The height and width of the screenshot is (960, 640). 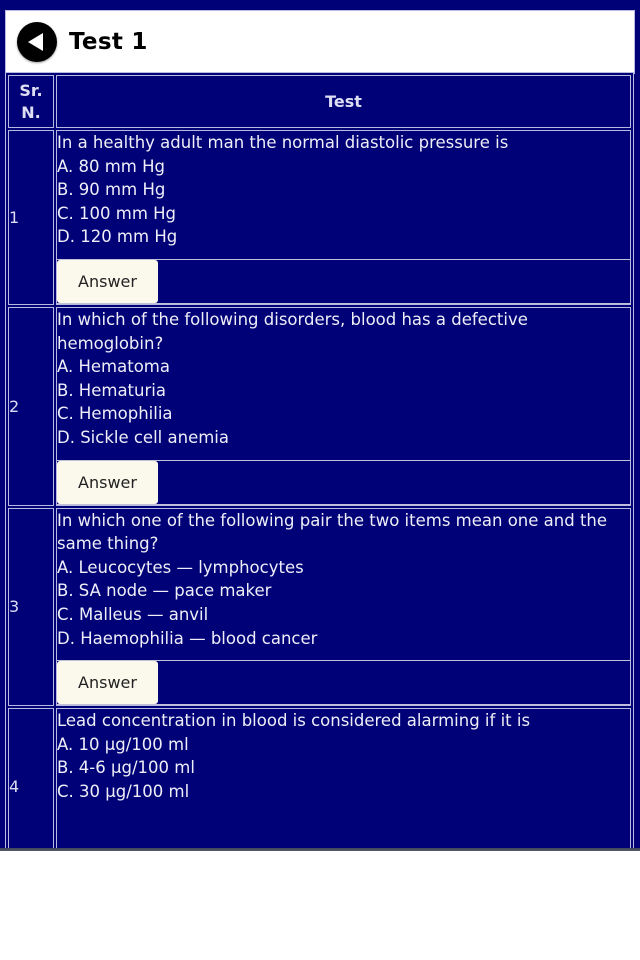 What do you see at coordinates (320, 849) in the screenshot?
I see `bottom-edge` at bounding box center [320, 849].